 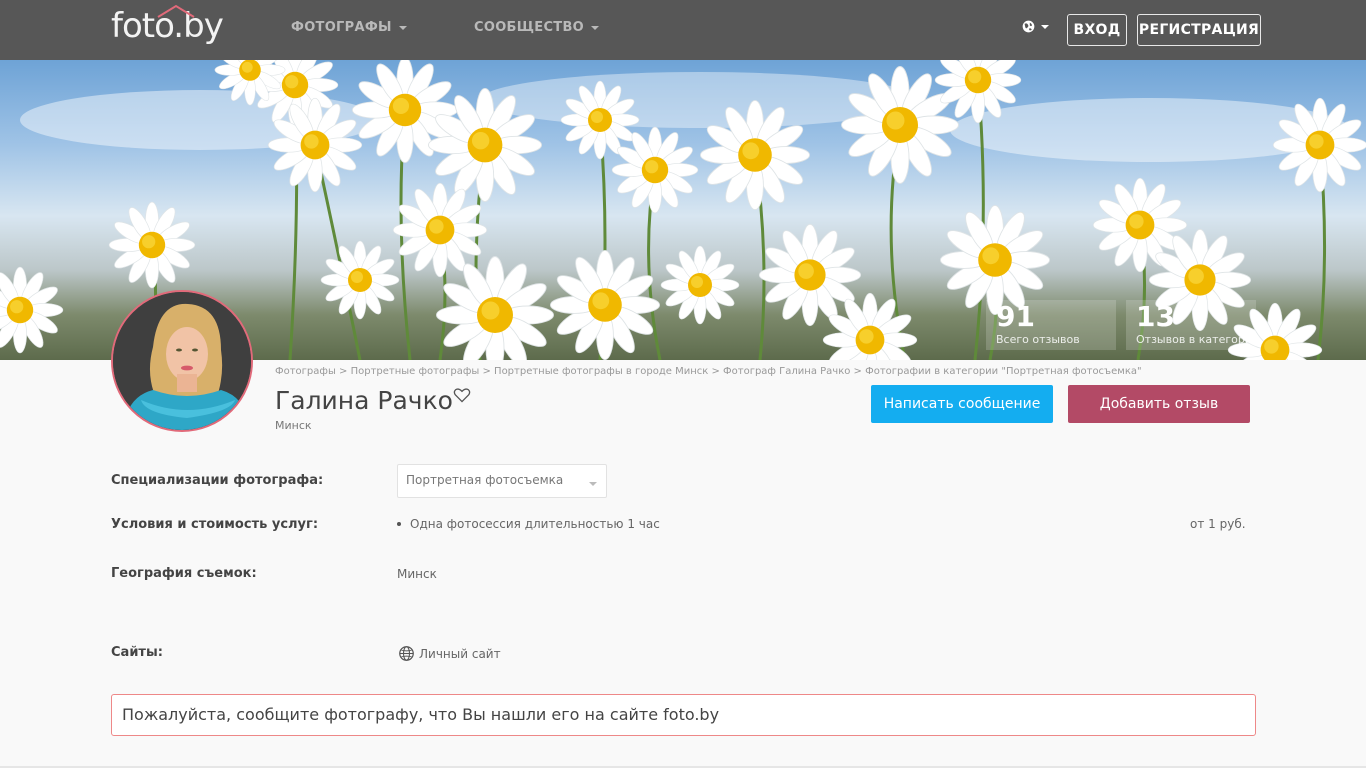 What do you see at coordinates (460, 653) in the screenshot?
I see `personal-site-label: Личный сайт` at bounding box center [460, 653].